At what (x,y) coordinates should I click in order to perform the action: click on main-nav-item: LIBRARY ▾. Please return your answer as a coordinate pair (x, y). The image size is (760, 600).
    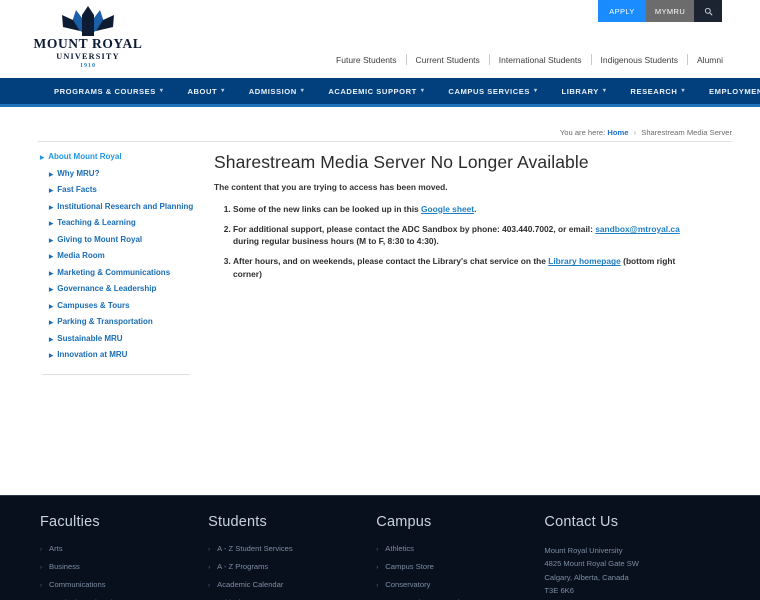
    Looking at the image, I should click on (584, 91).